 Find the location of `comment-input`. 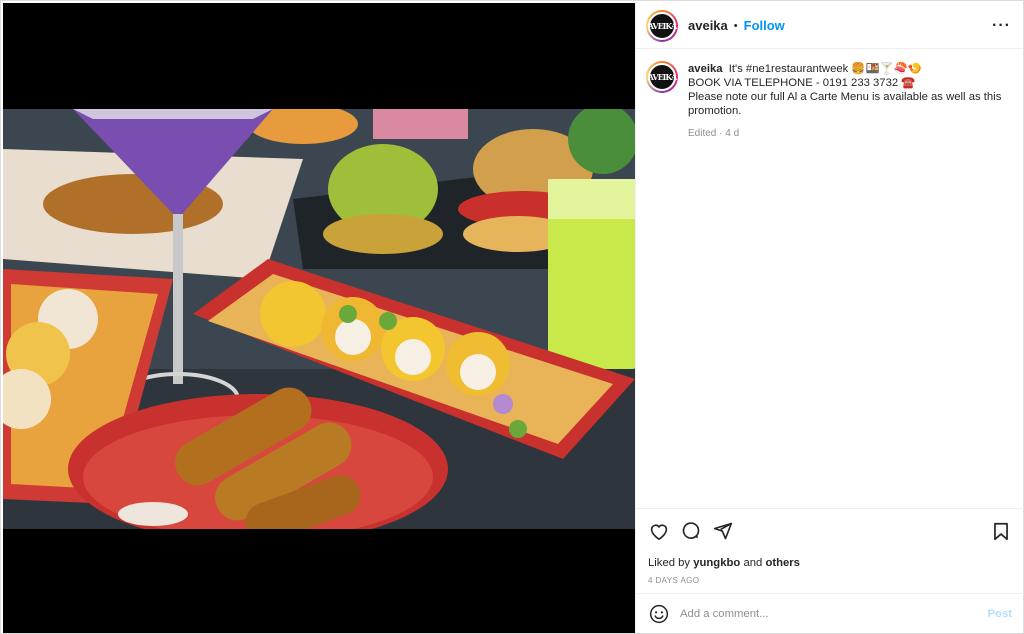

comment-input is located at coordinates (834, 613).